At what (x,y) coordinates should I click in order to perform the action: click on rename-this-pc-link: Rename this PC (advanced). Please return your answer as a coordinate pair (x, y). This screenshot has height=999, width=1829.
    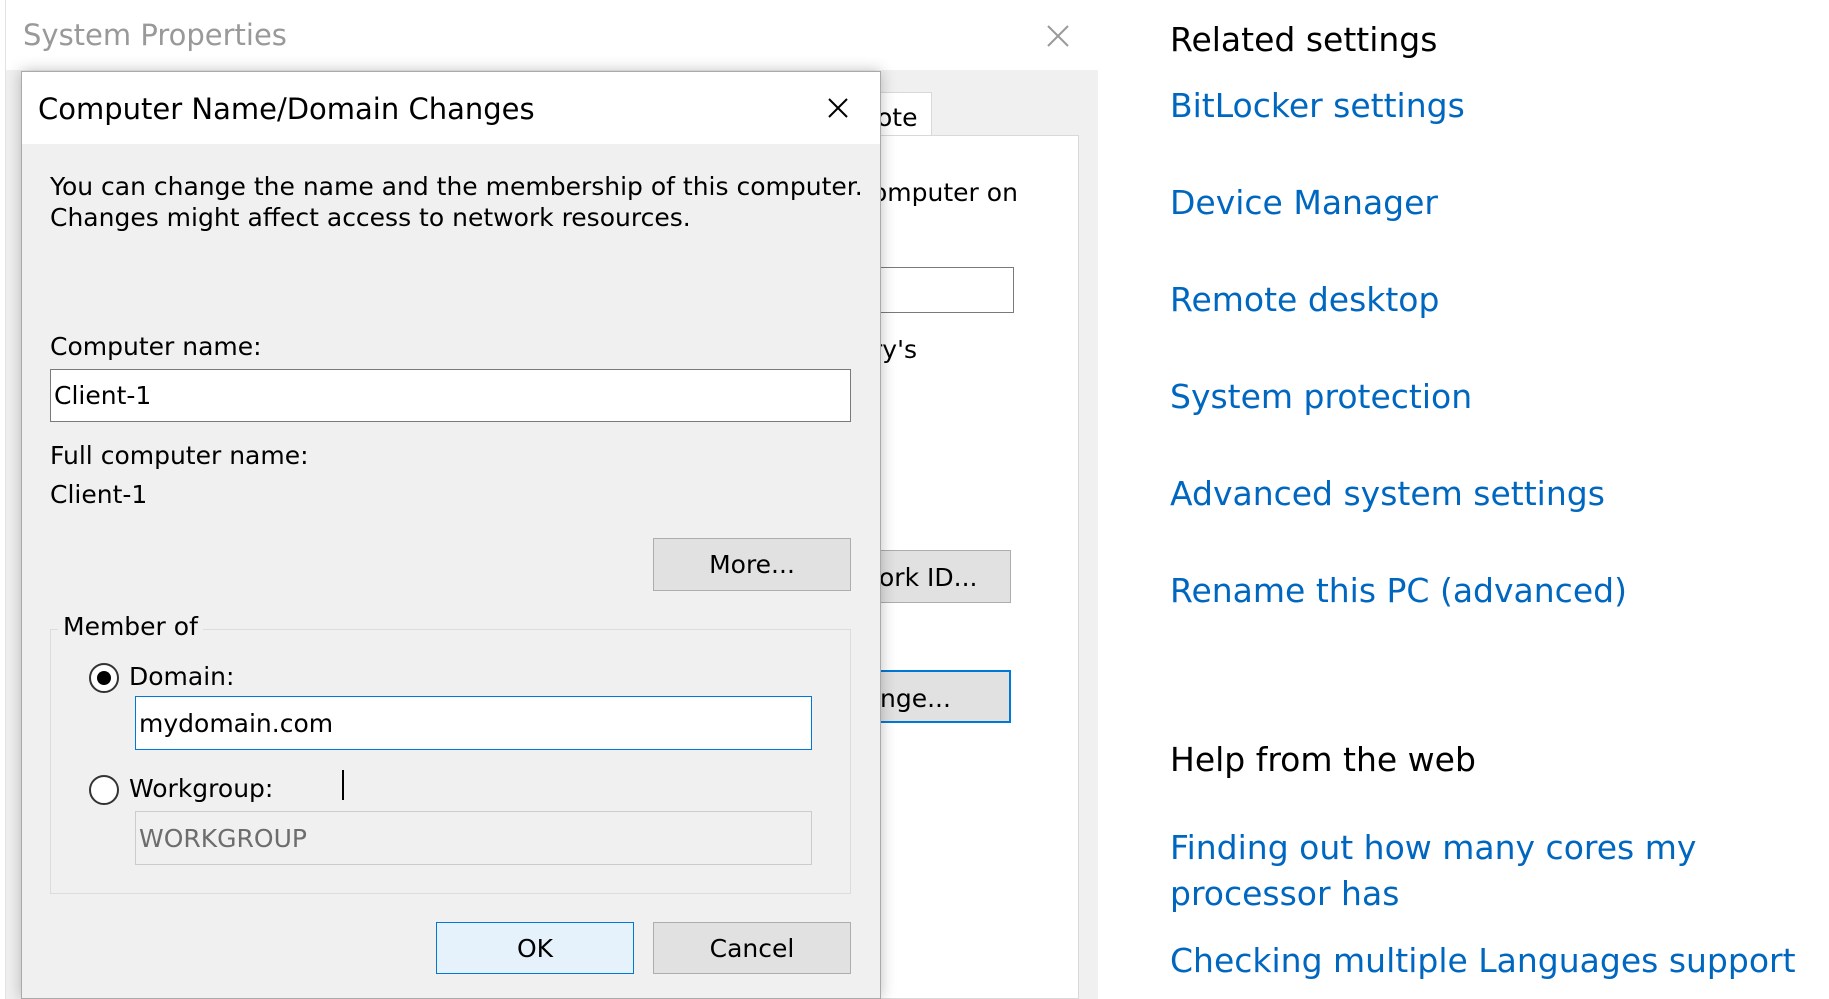
    Looking at the image, I should click on (1398, 591).